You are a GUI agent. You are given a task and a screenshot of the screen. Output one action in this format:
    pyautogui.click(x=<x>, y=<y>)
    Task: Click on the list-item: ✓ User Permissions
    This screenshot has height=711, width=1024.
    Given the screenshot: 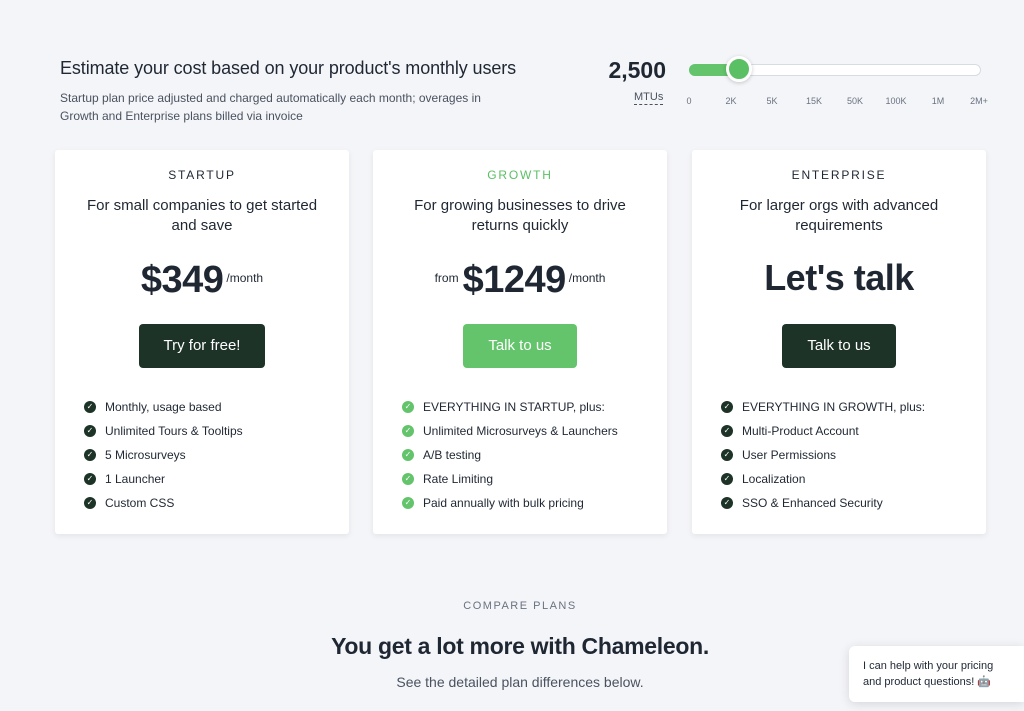 What is the action you would take?
    pyautogui.click(x=853, y=455)
    